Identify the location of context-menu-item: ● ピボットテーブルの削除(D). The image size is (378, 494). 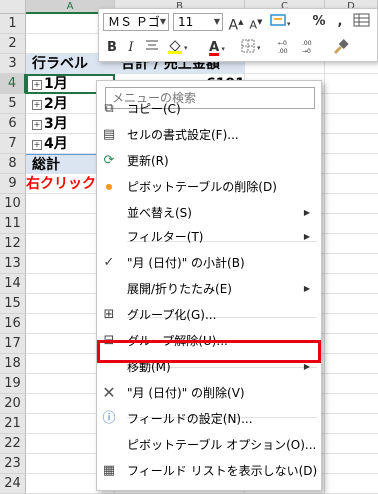
(209, 187).